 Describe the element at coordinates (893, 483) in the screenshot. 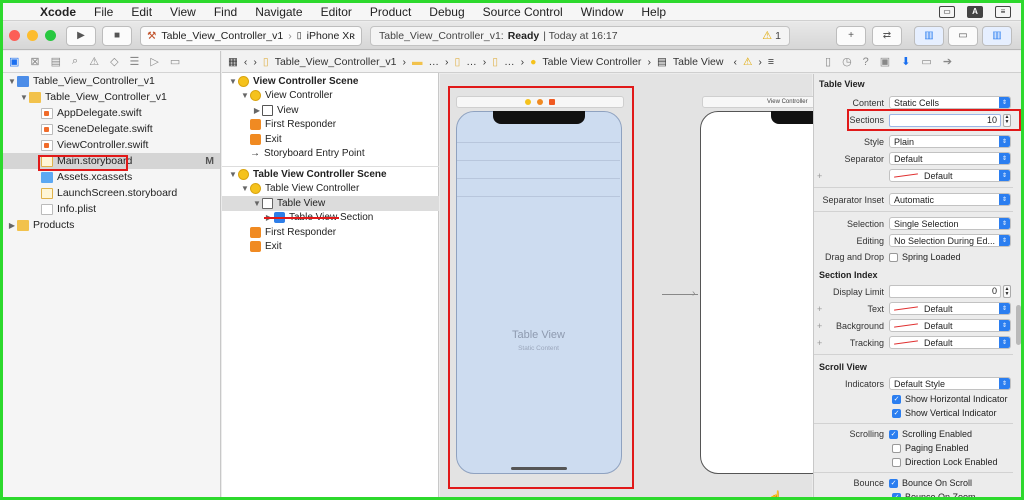

I see `bounce-on-scroll-checkbox: ✓` at that location.